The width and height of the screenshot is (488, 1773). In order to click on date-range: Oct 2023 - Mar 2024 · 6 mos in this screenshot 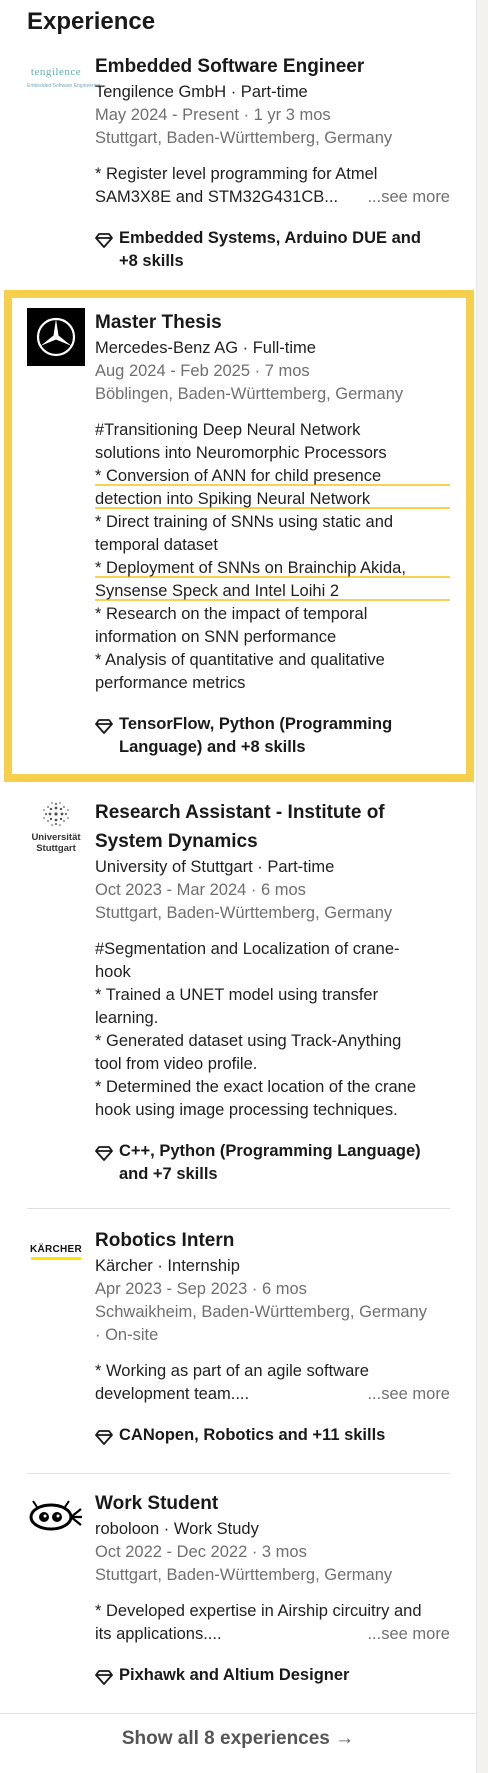, I will do `click(200, 890)`.